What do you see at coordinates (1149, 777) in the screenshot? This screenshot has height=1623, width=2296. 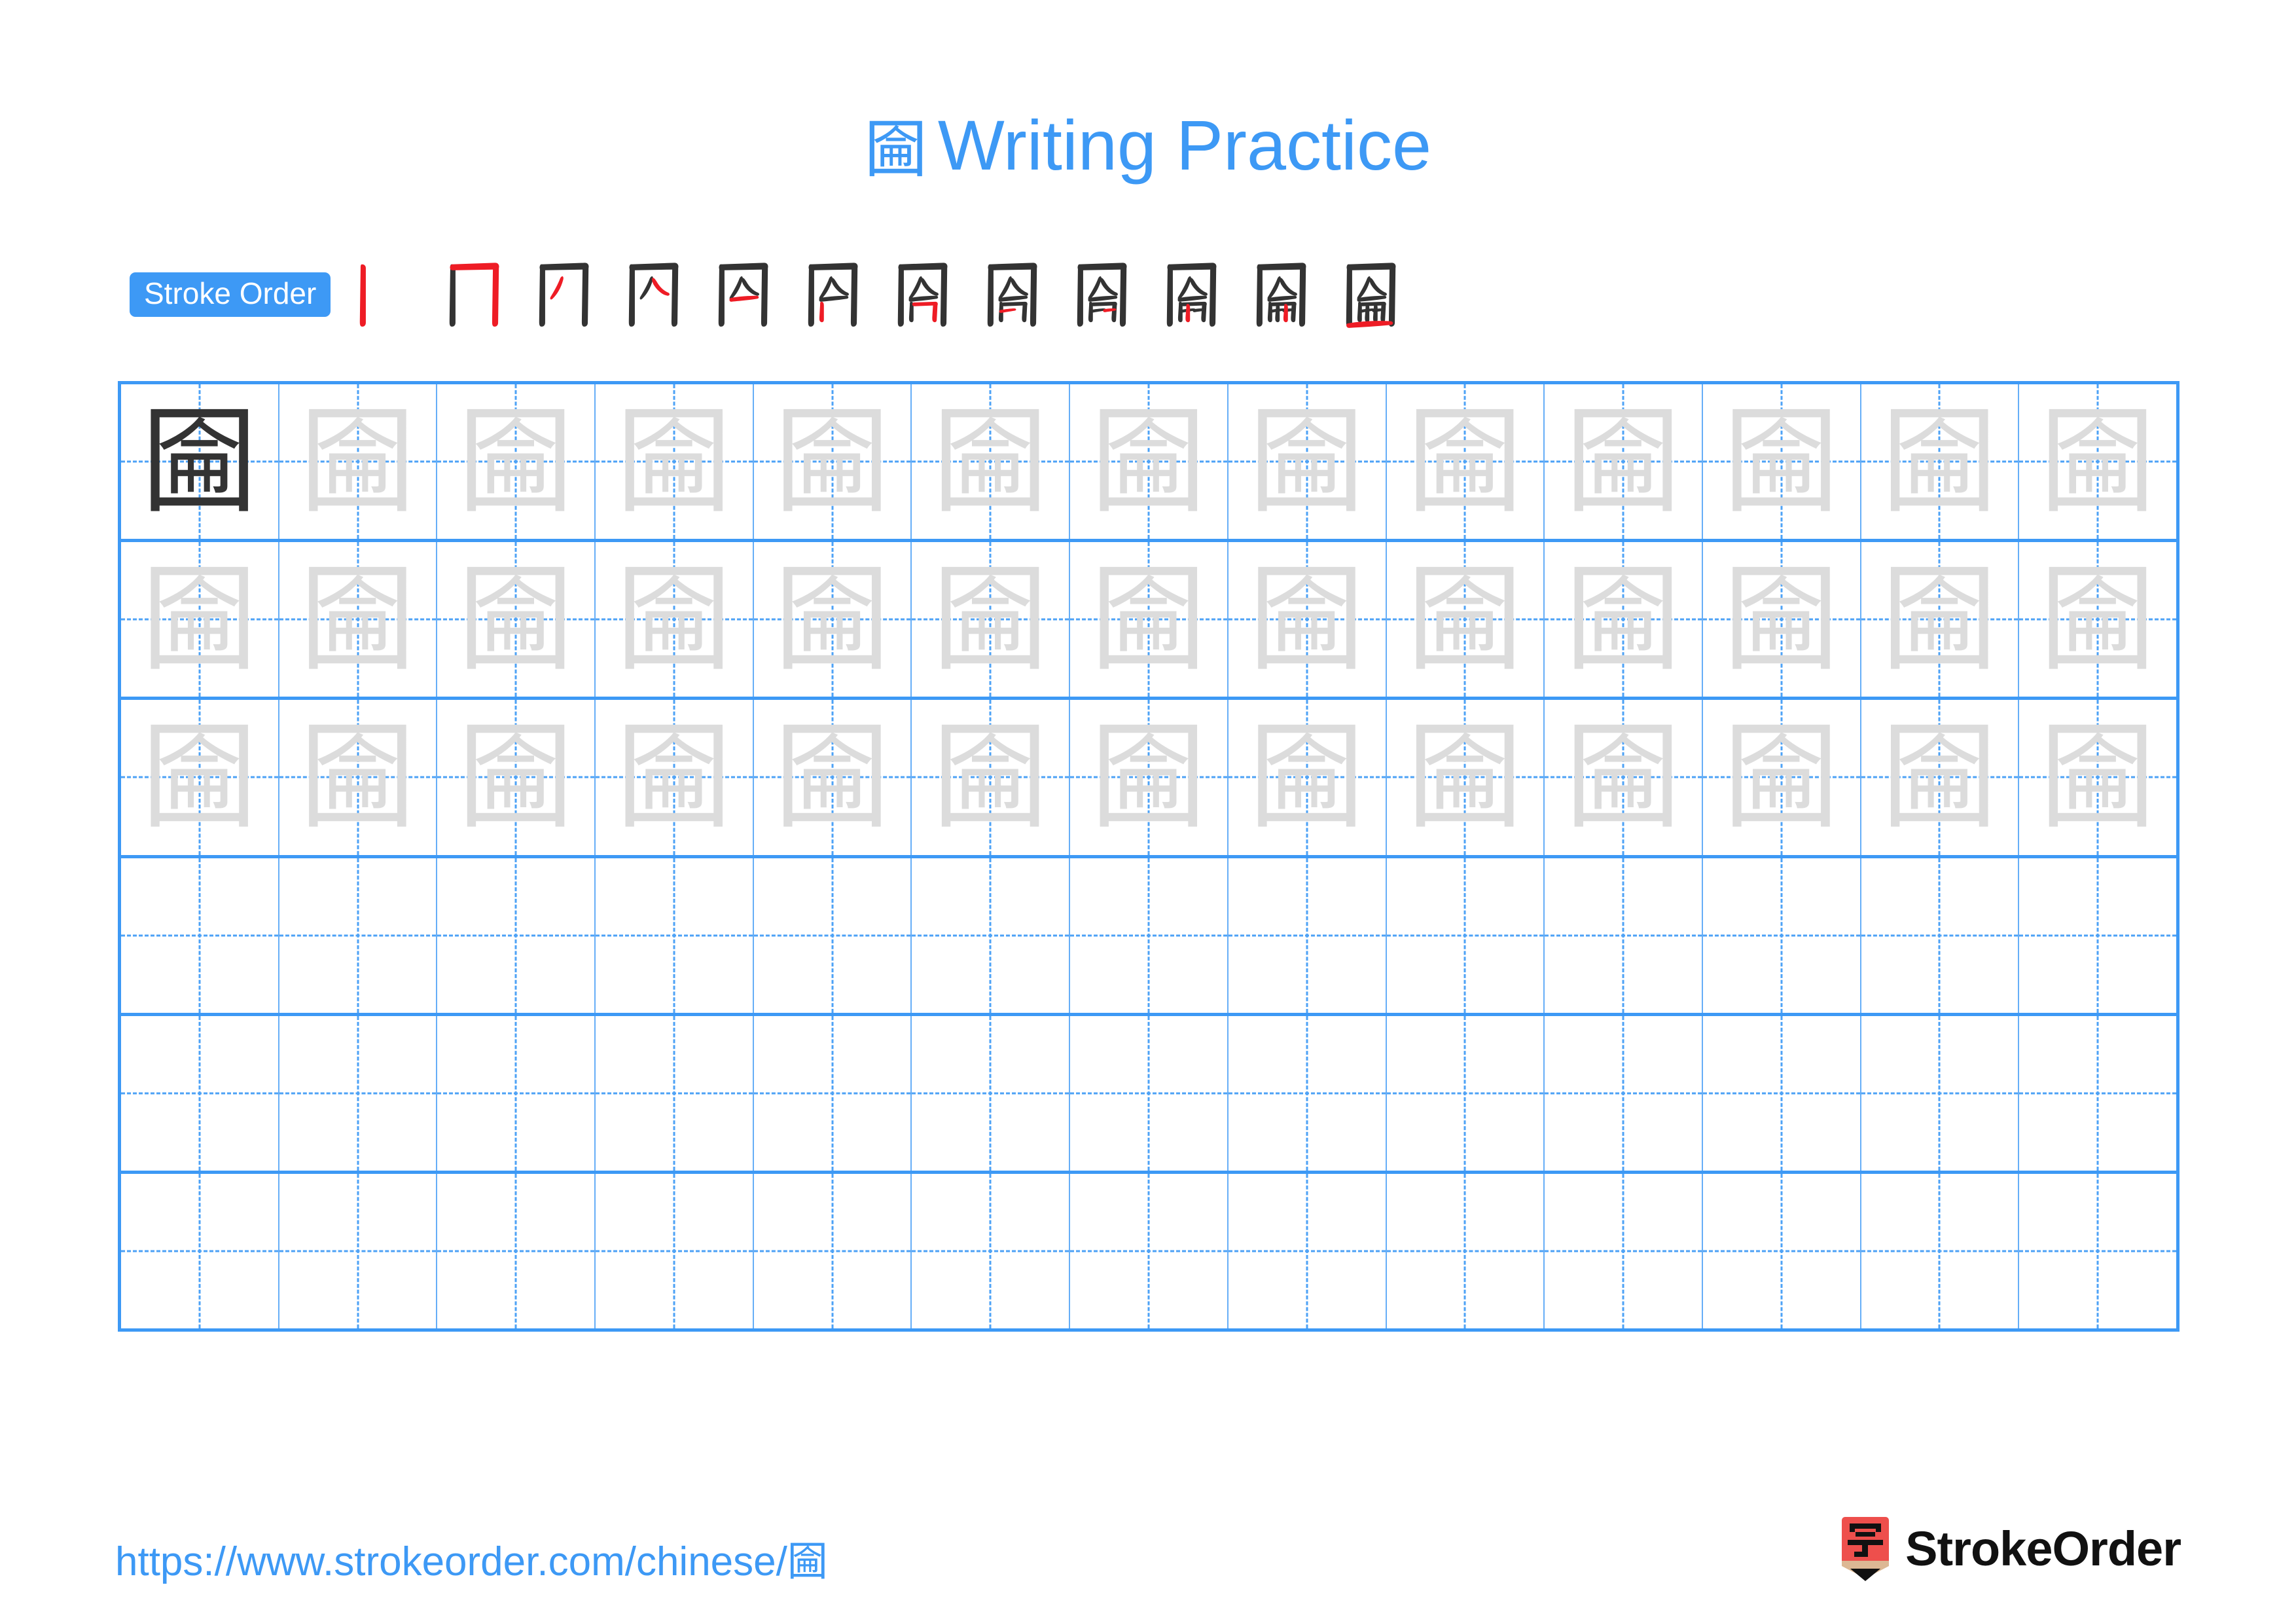 I see `practice-cell-r3-c7: 圇` at bounding box center [1149, 777].